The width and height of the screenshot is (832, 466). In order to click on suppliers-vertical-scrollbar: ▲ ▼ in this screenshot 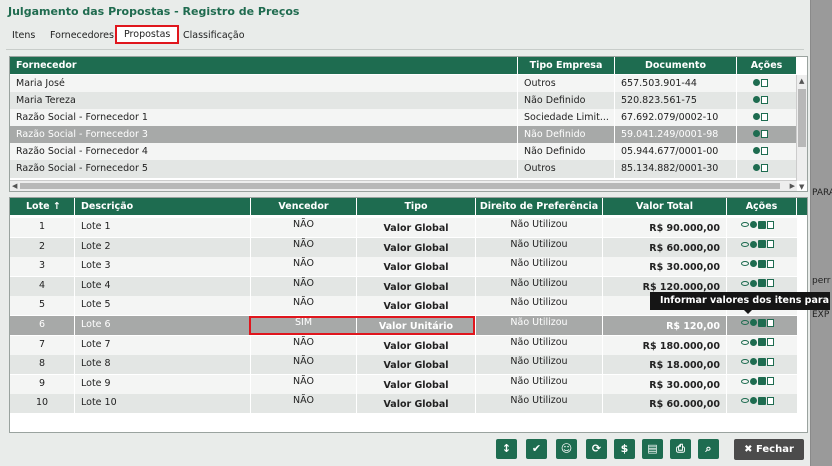, I will do `click(801, 133)`.